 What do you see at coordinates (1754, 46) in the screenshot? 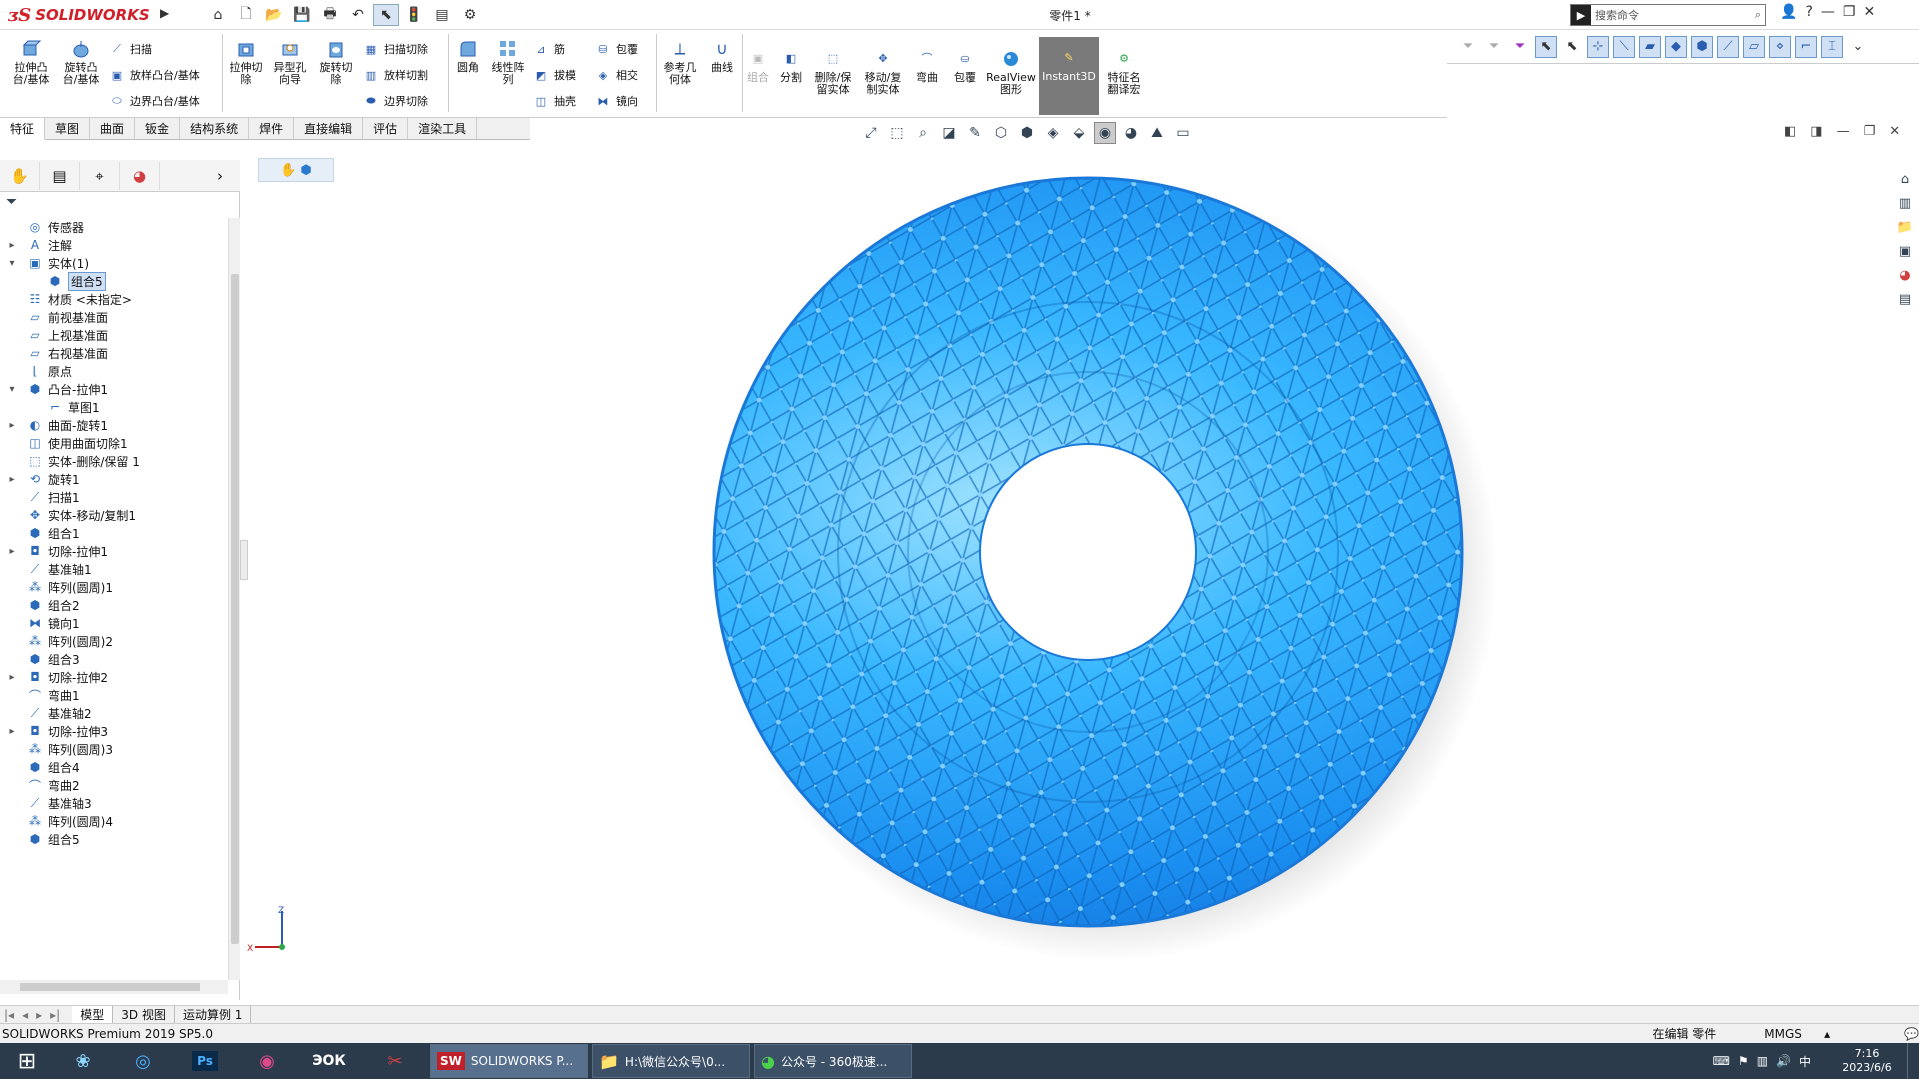
I see `filter-planes-icon: ▱` at bounding box center [1754, 46].